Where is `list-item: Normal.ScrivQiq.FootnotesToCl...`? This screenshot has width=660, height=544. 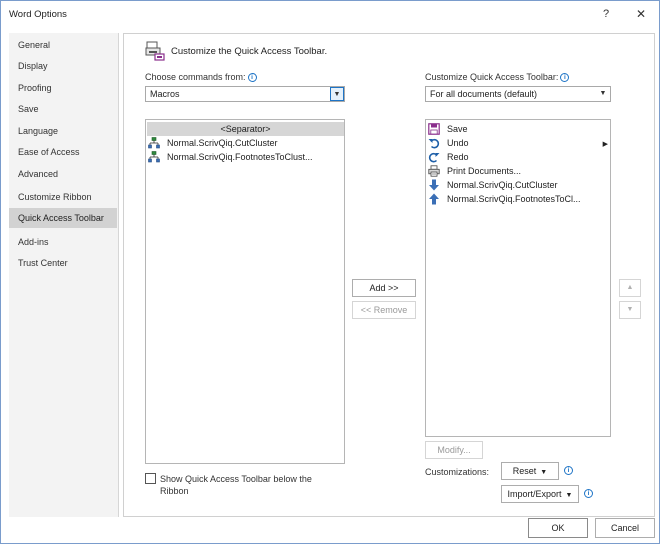 list-item: Normal.ScrivQiq.FootnotesToCl... is located at coordinates (518, 199).